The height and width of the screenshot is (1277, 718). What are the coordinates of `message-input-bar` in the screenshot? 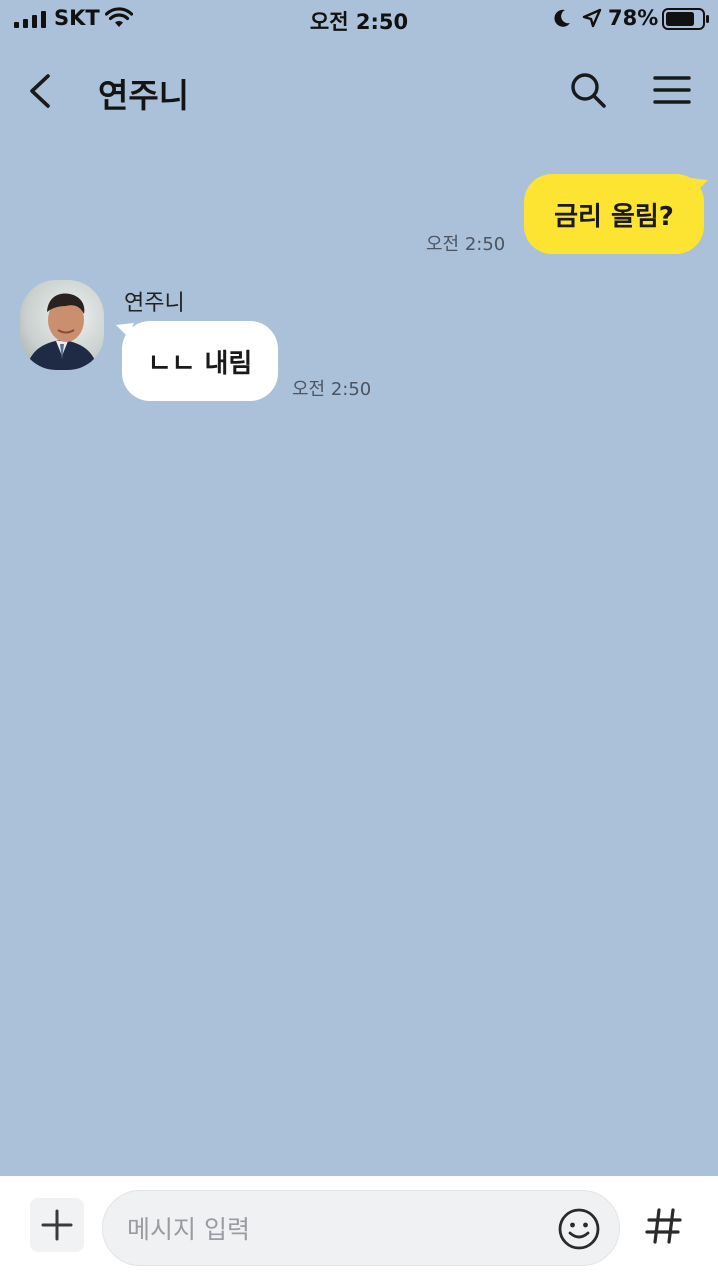 It's located at (359, 1226).